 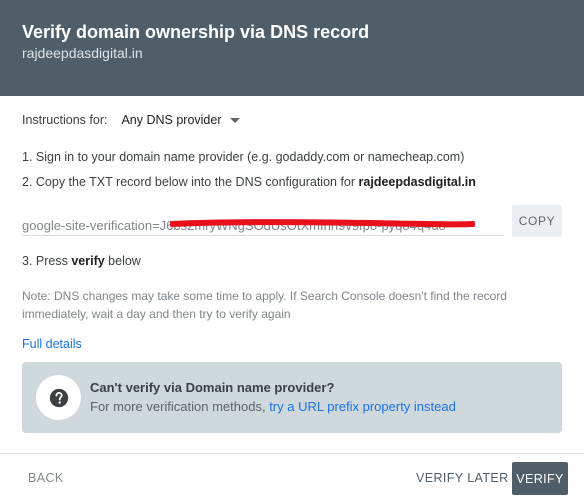 I want to click on verify-later-button: VERIFY LATER, so click(x=462, y=478).